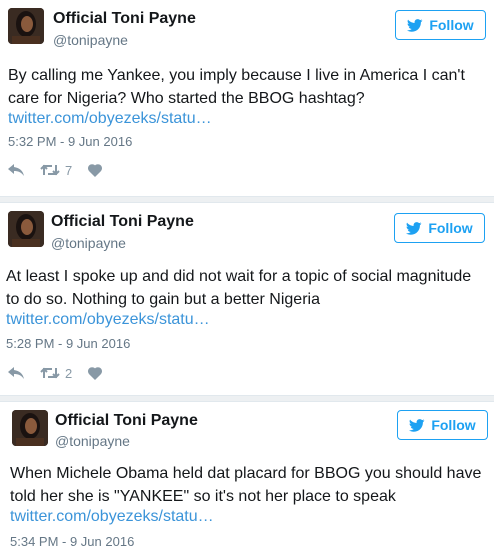  What do you see at coordinates (70, 141) in the screenshot?
I see `tweet-timestamp: 5:32 PM - 9 Jun 2016` at bounding box center [70, 141].